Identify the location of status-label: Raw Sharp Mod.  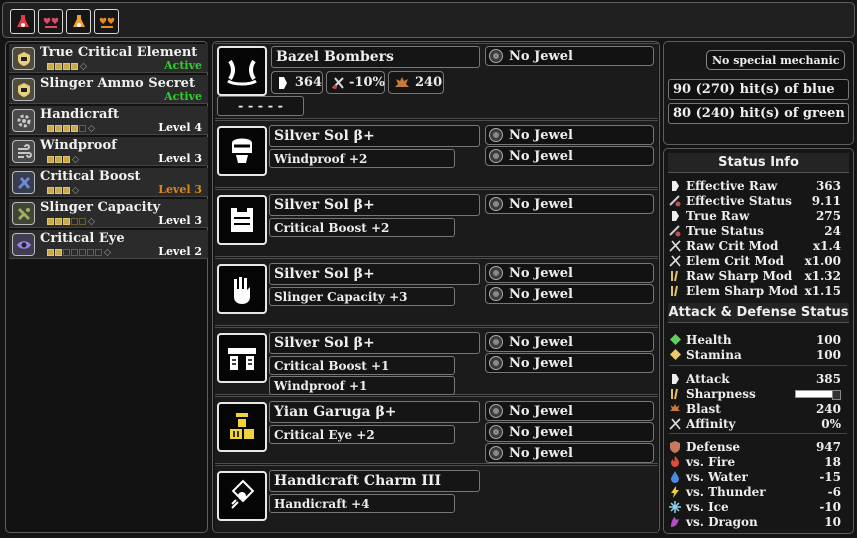
(739, 275).